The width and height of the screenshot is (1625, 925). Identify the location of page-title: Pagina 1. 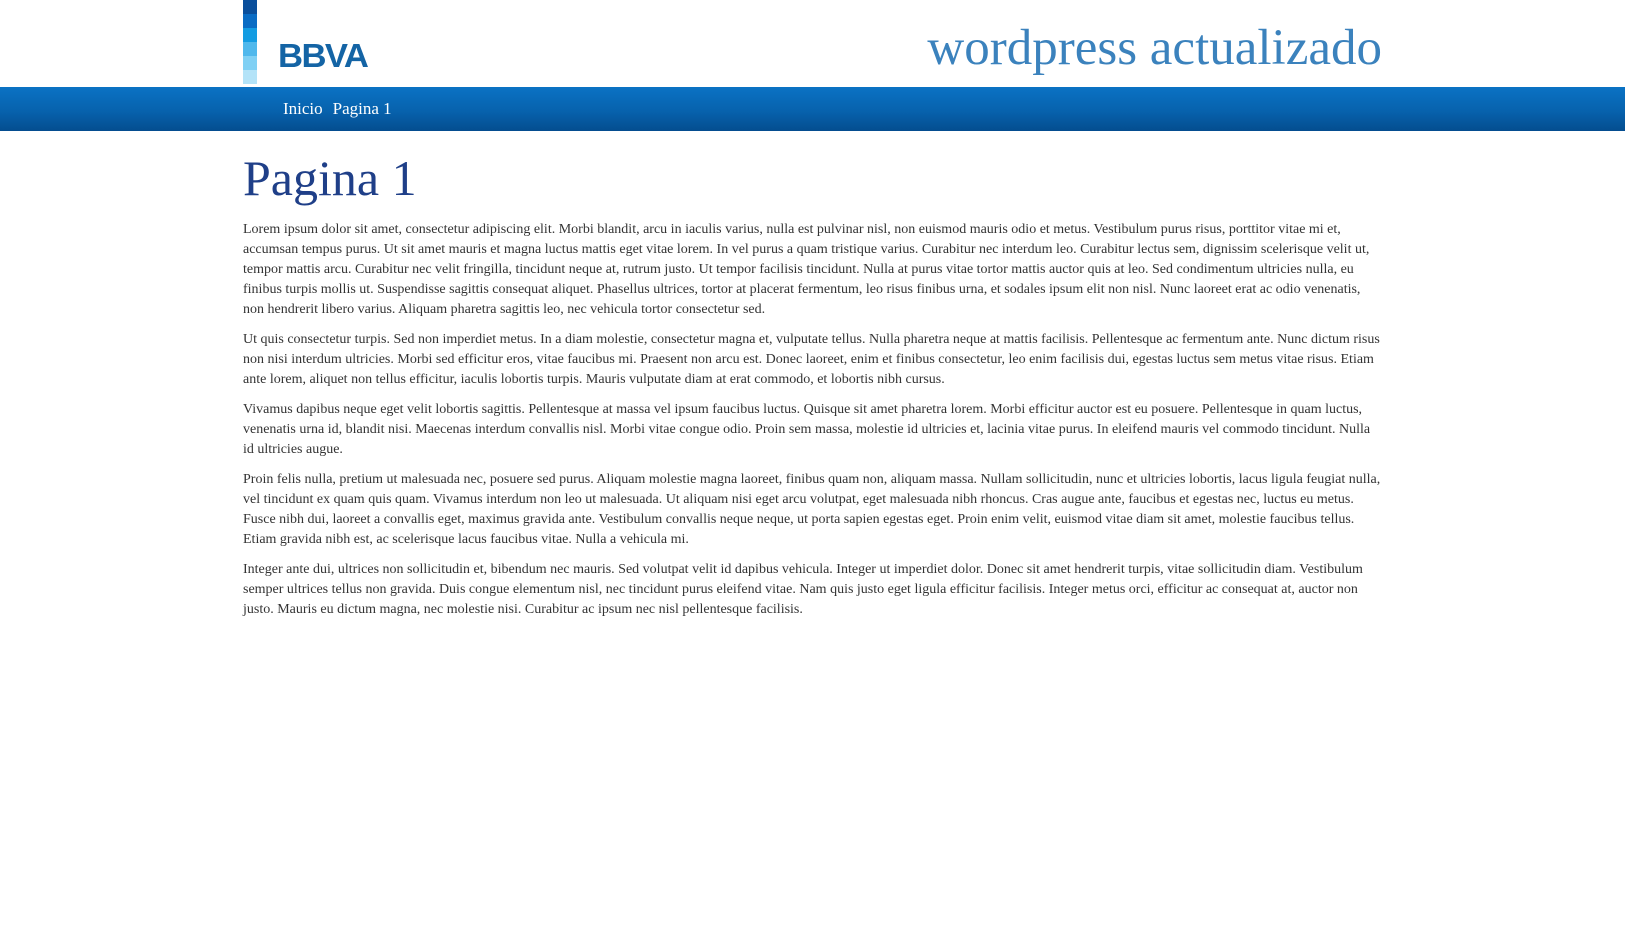
(330, 178).